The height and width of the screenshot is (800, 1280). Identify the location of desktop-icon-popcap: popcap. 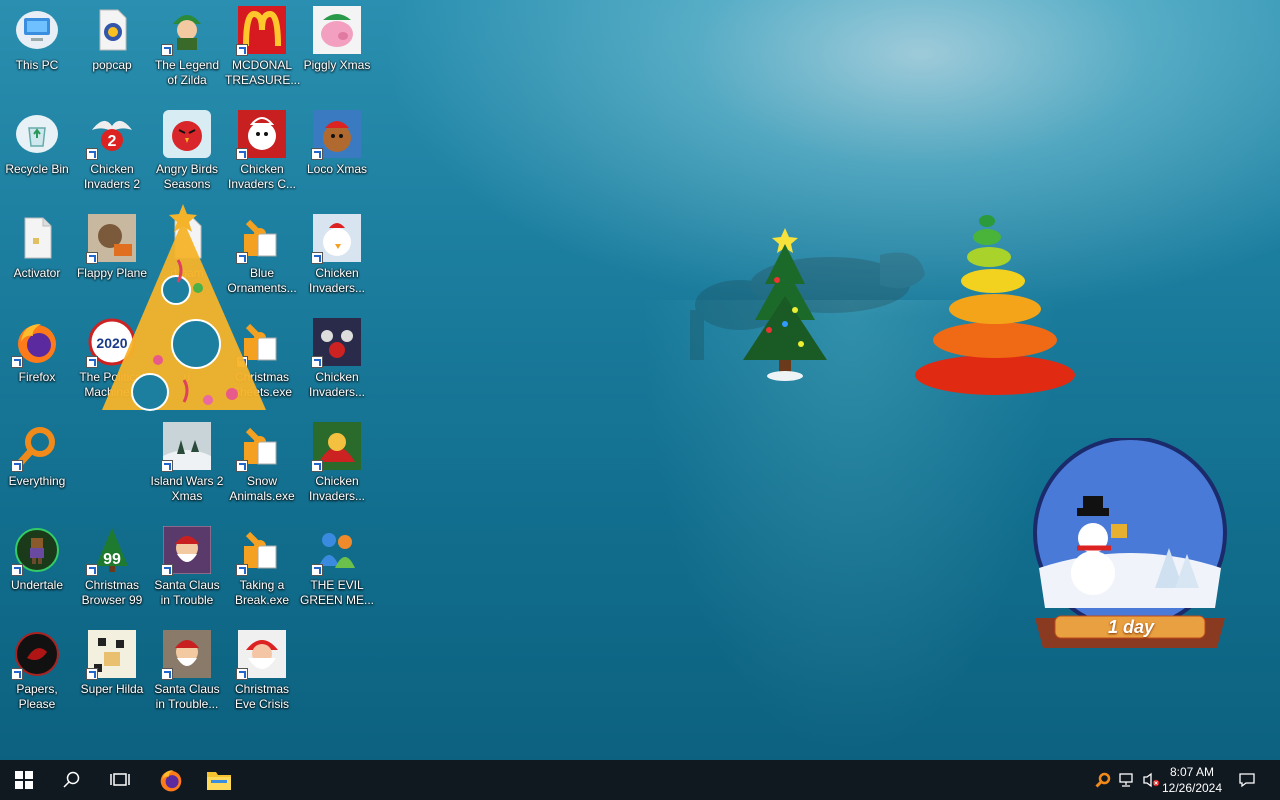
(112, 36).